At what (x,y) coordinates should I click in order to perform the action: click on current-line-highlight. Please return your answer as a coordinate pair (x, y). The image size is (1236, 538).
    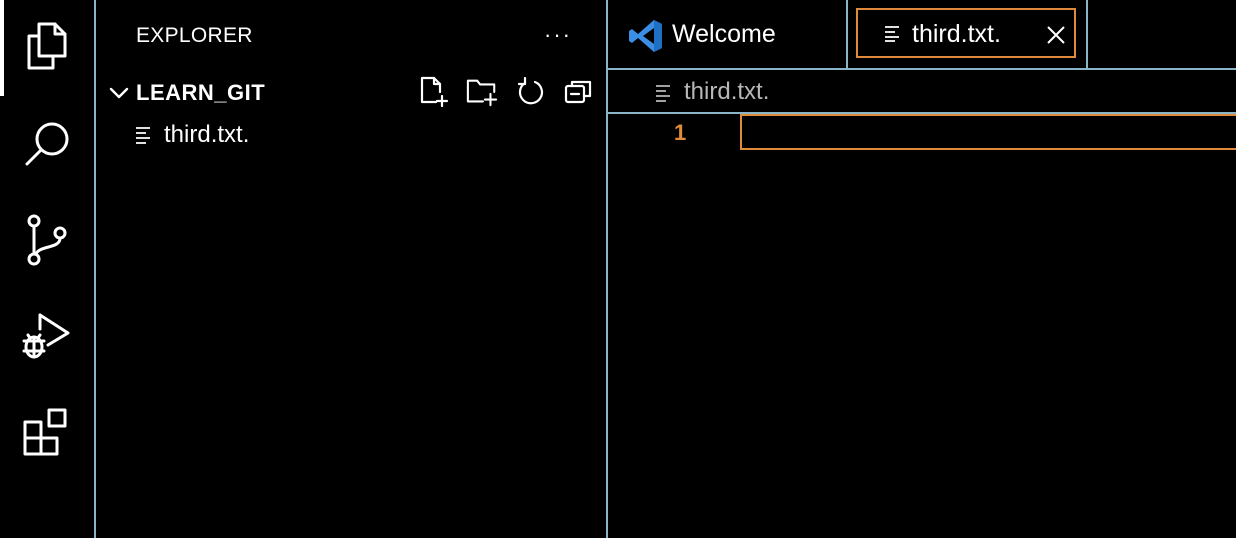
    Looking at the image, I should click on (988, 132).